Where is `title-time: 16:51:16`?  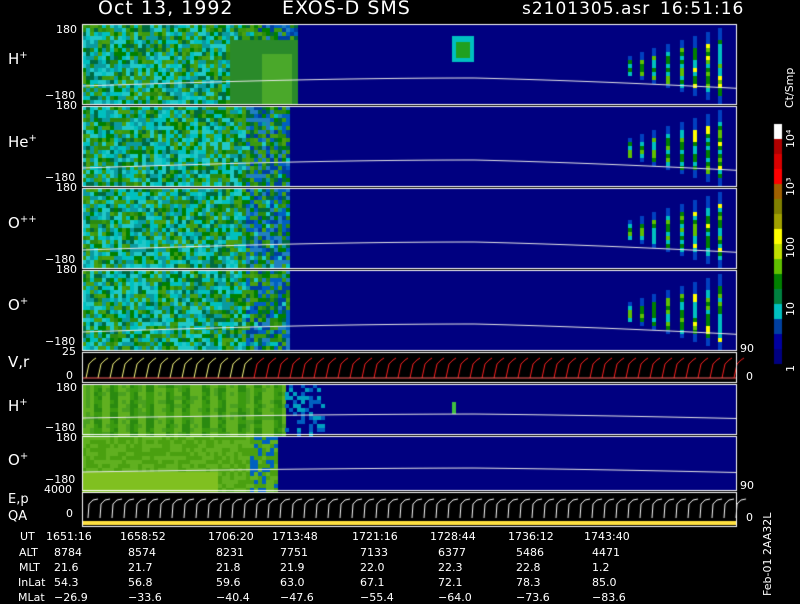
title-time: 16:51:16 is located at coordinates (702, 9).